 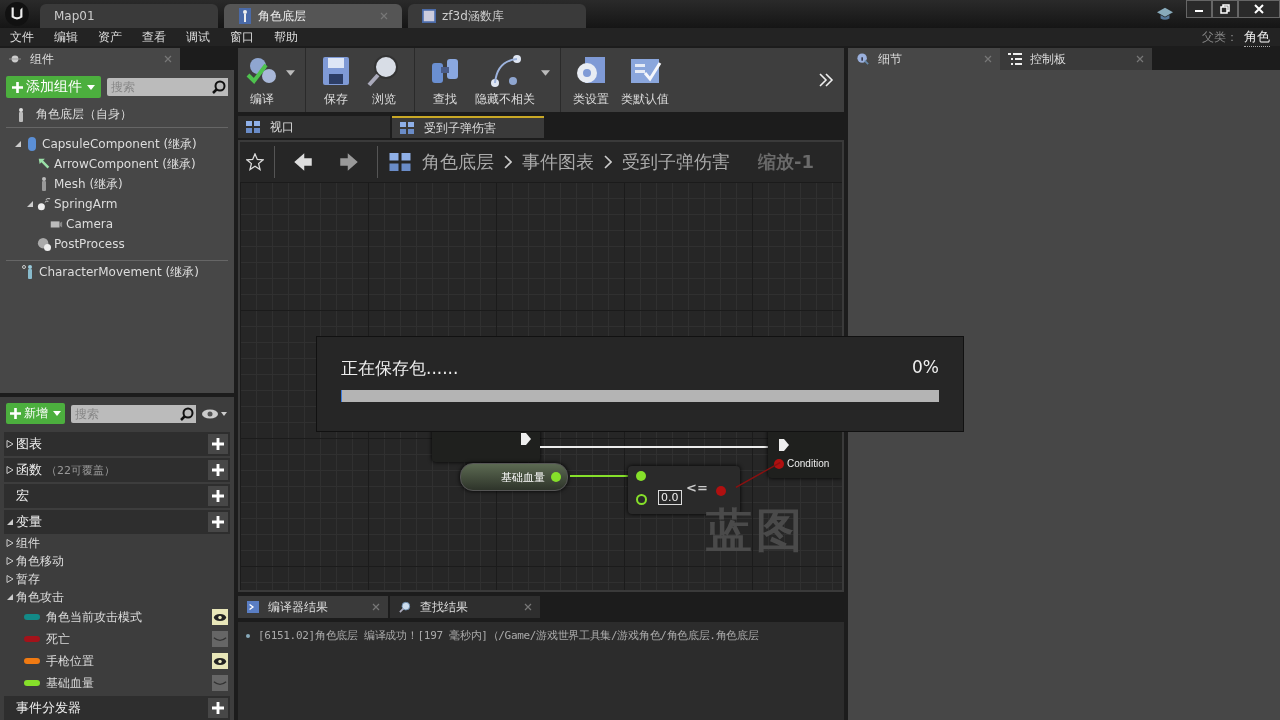 I want to click on compare-node: 0.0 <=, so click(x=684, y=490).